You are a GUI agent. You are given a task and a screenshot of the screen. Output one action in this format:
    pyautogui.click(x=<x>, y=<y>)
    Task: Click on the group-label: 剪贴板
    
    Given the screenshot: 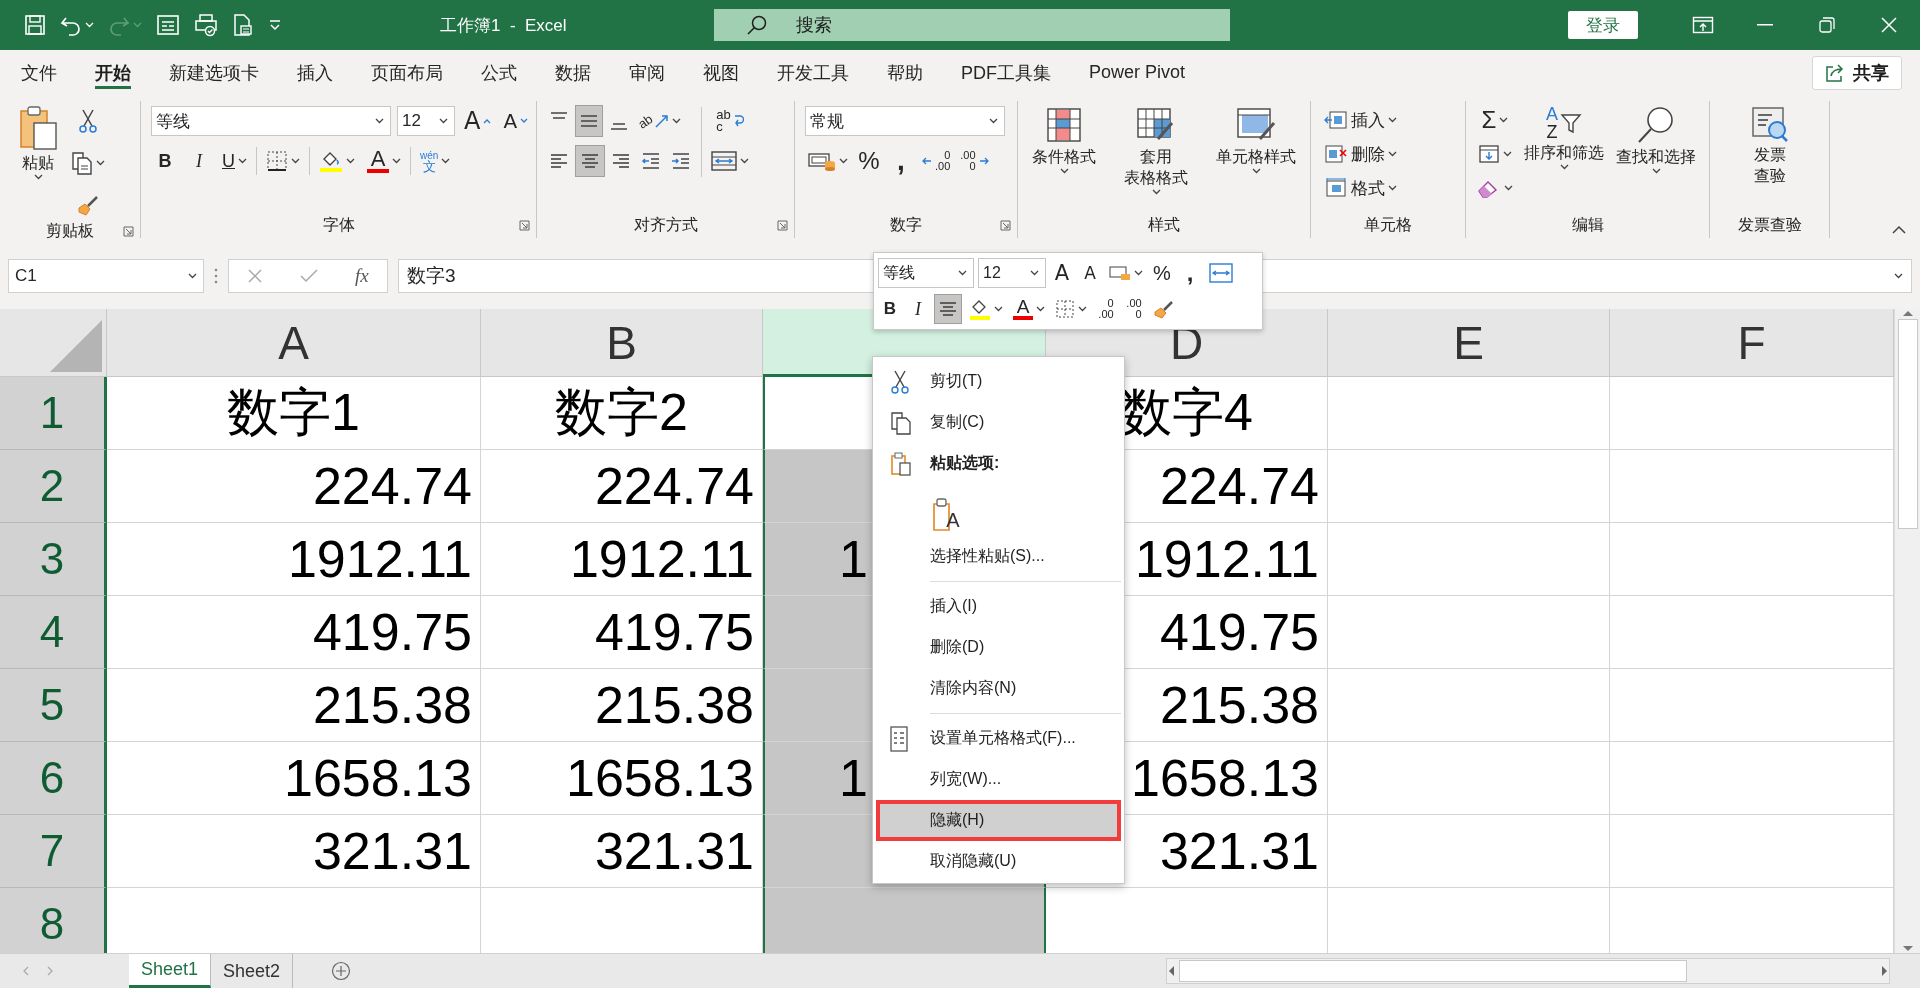 What is the action you would take?
    pyautogui.click(x=70, y=231)
    